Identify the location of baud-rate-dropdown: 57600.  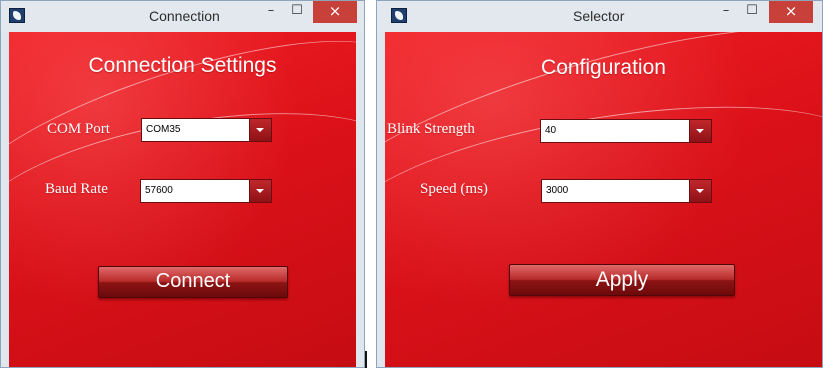
(206, 191).